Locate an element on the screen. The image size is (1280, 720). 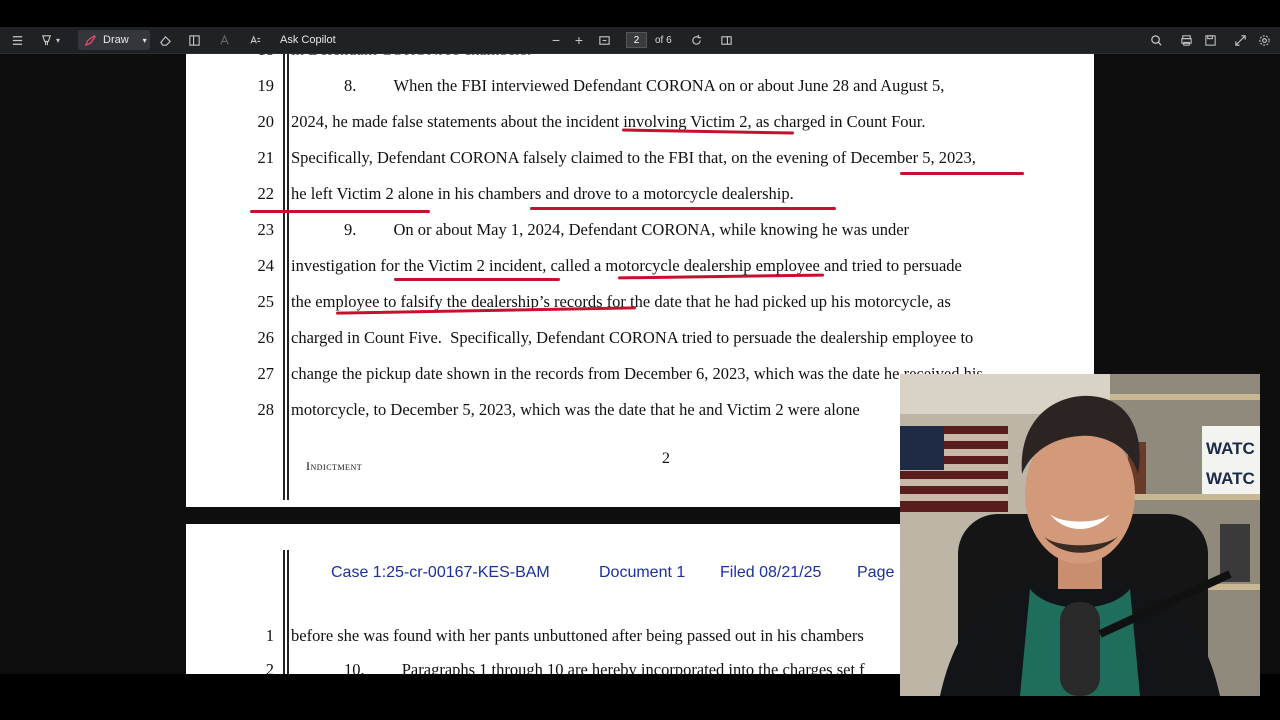
highlight-tool-icon: ▾ is located at coordinates (50, 40).